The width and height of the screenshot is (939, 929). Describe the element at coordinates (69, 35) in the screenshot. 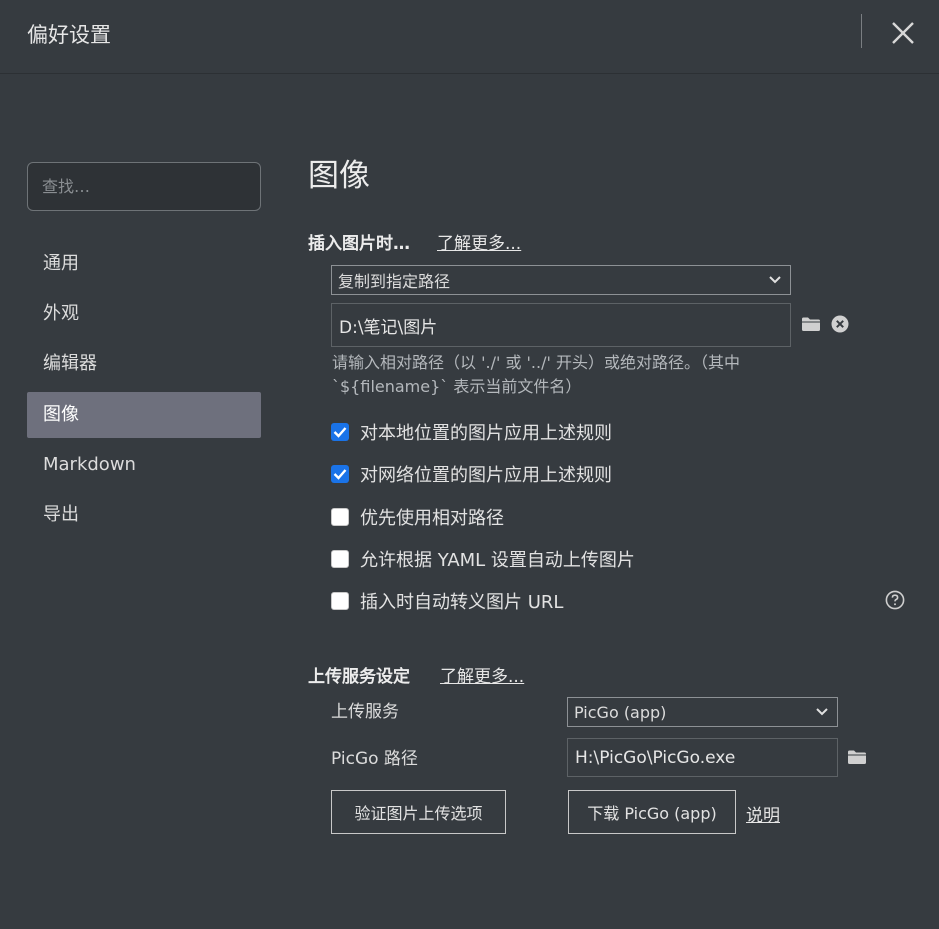

I see `window-title: 偏好设置` at that location.